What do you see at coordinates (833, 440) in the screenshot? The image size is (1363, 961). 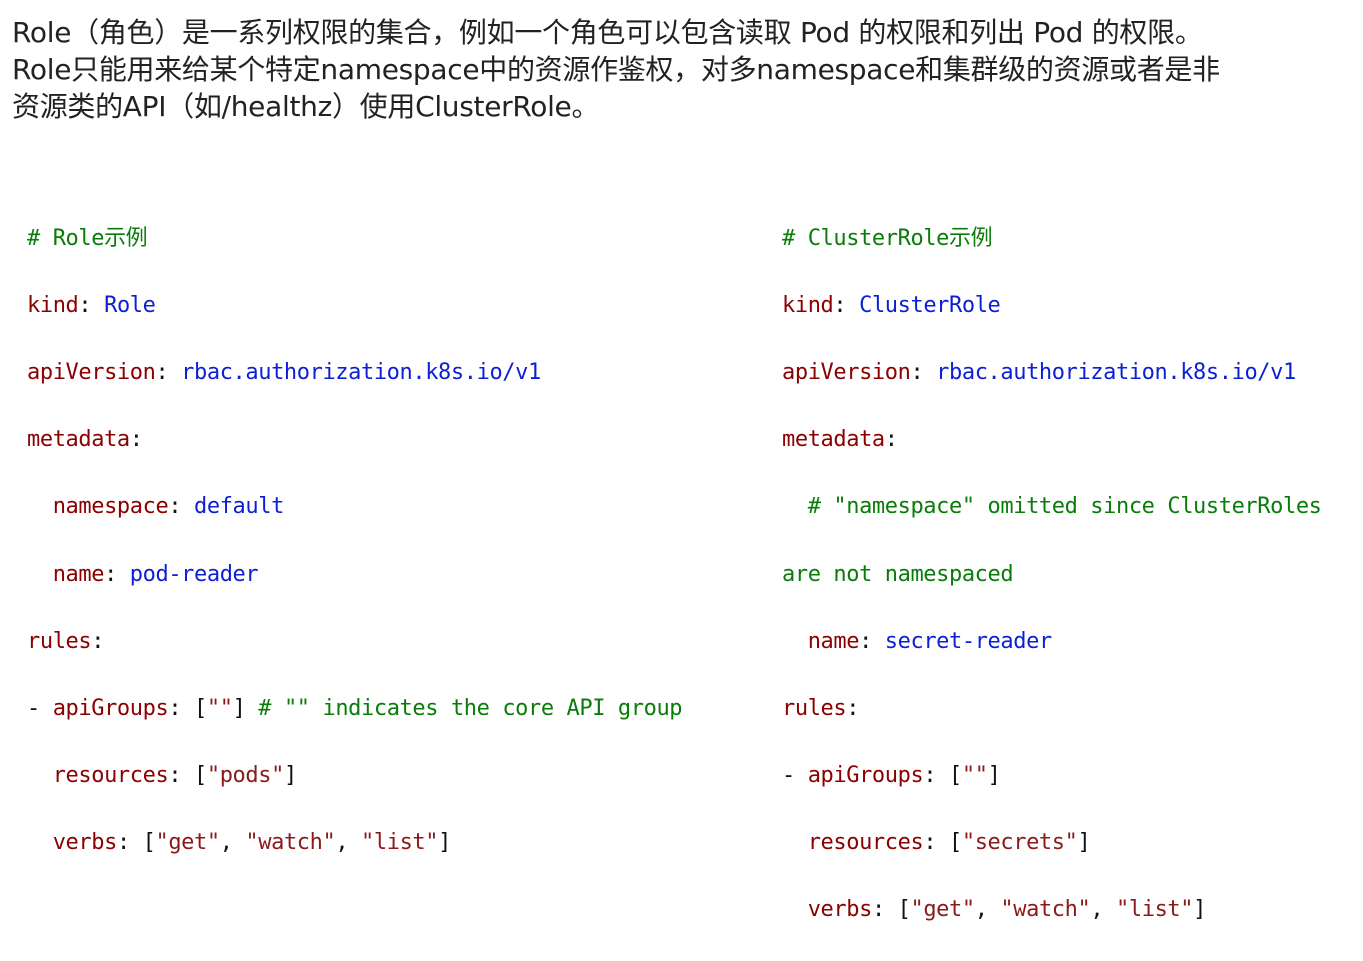 I see `clusterrole-metadata-key: metadata` at bounding box center [833, 440].